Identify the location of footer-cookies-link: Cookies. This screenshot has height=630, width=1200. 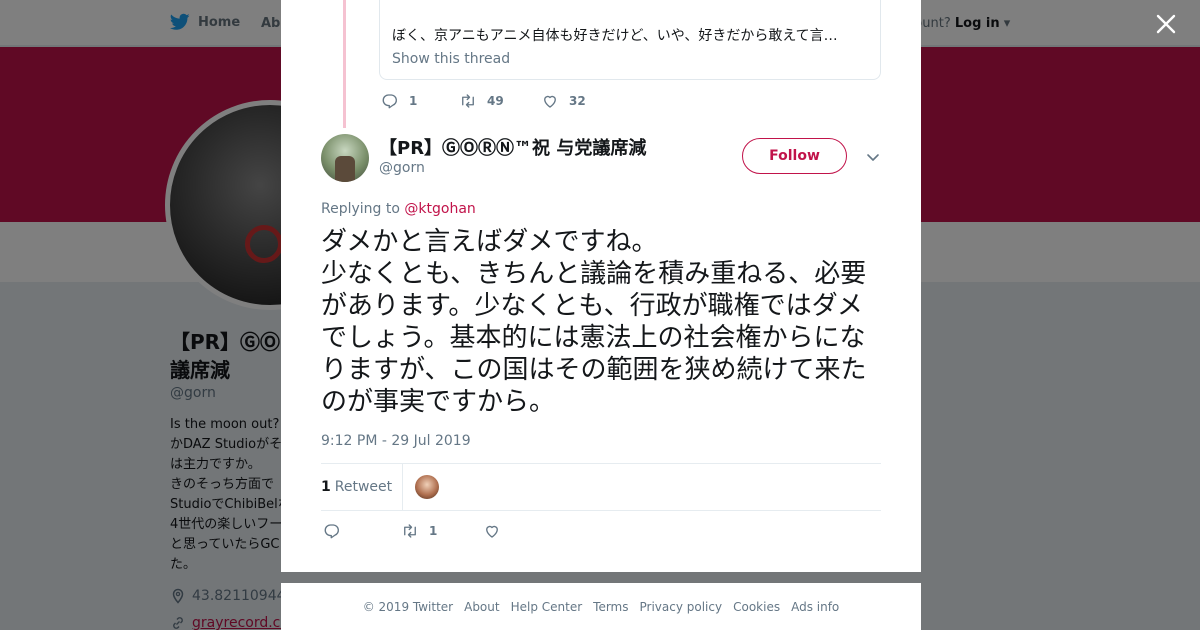
(756, 607).